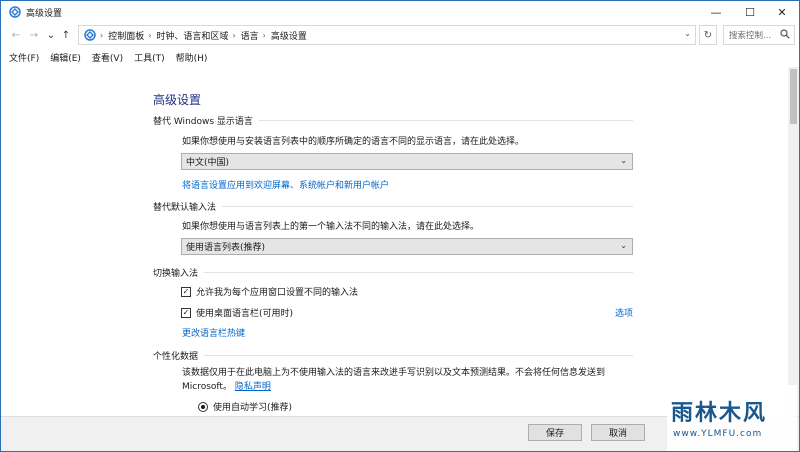 Image resolution: width=800 pixels, height=452 pixels. I want to click on select-value: 中文(中国), so click(208, 163).